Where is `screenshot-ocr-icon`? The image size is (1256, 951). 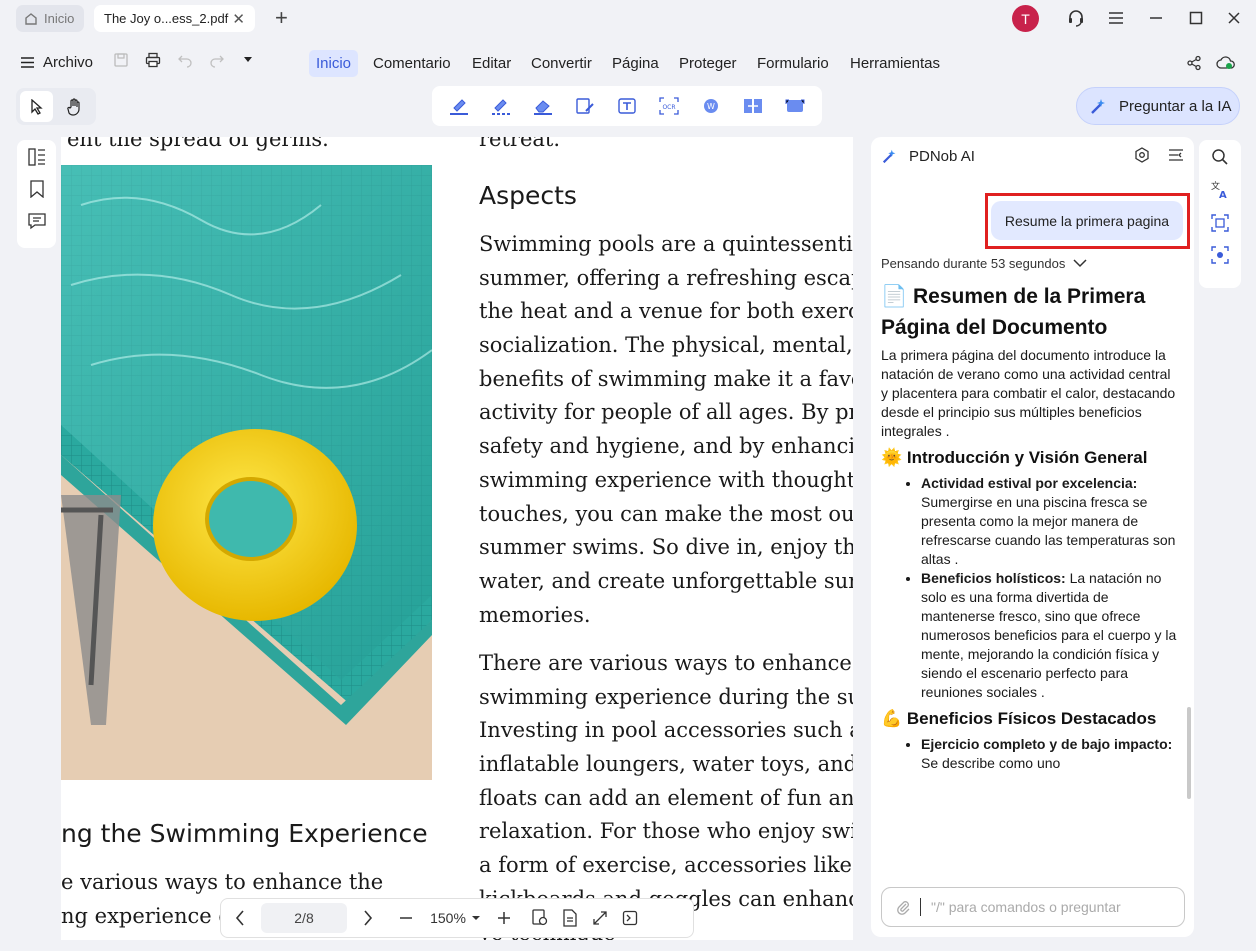 screenshot-ocr-icon is located at coordinates (1220, 223).